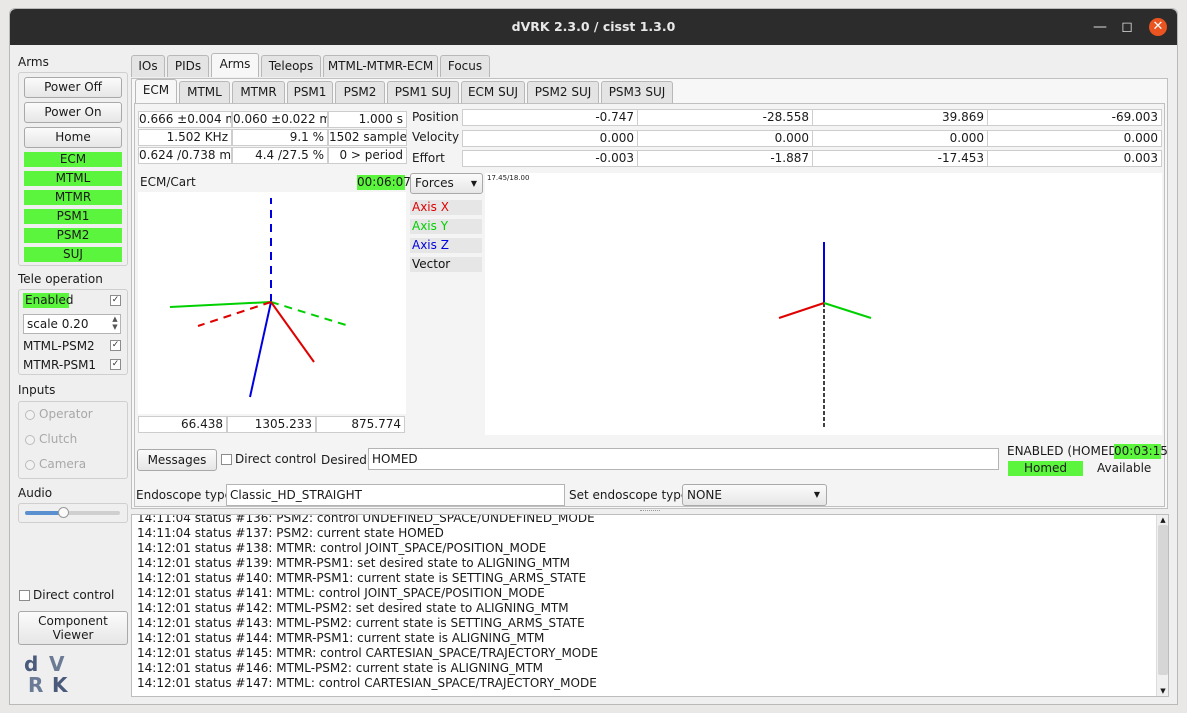  What do you see at coordinates (1158, 27) in the screenshot?
I see `close-button: ✕` at bounding box center [1158, 27].